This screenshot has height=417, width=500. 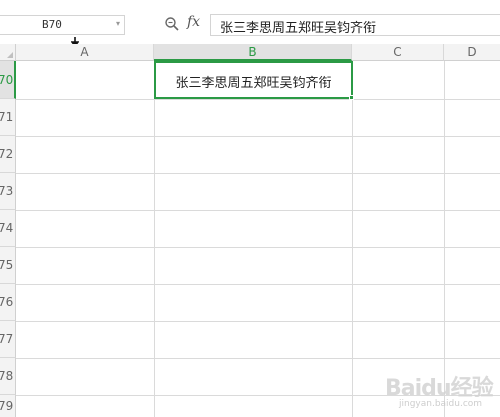 I want to click on column-header-a: A, so click(x=85, y=52).